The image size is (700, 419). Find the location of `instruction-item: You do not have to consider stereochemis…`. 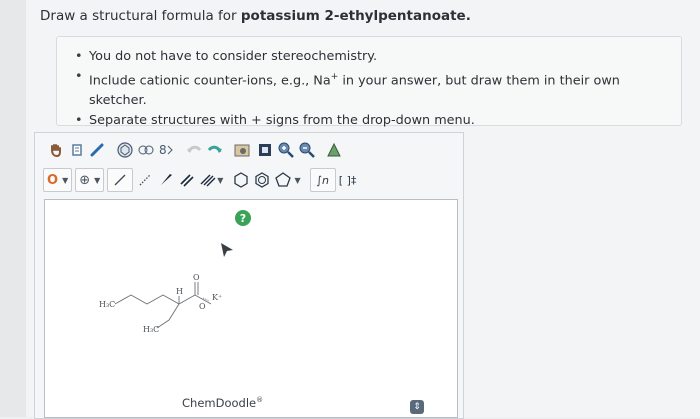

instruction-item: You do not have to consider stereochemis… is located at coordinates (378, 57).